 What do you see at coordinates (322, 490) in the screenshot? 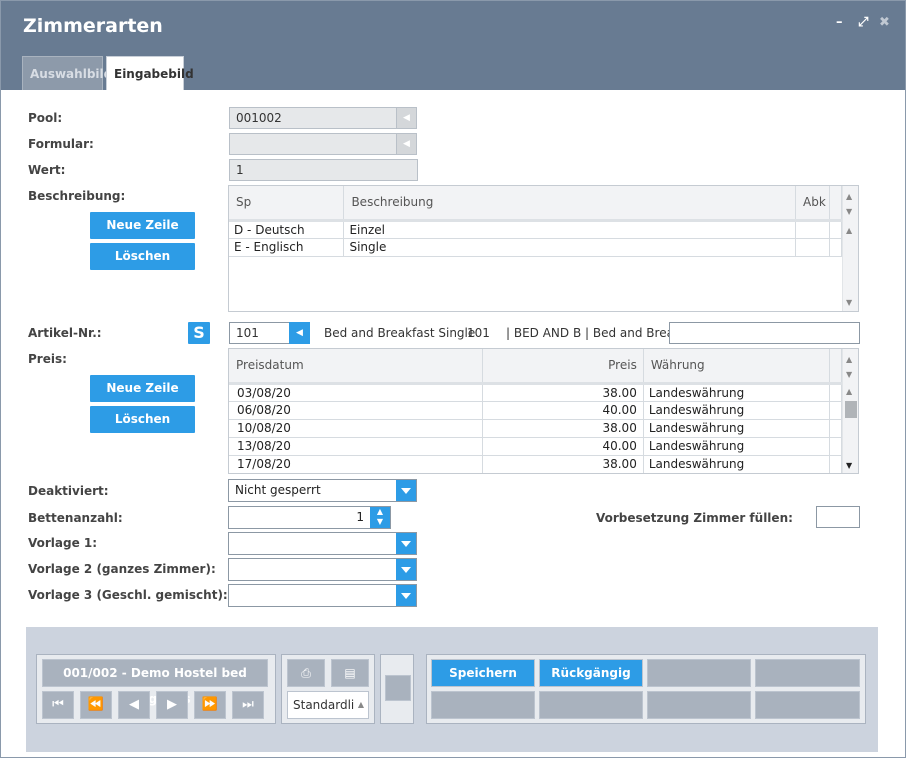
I see `deaktiviert-select: Nicht gesperrt` at bounding box center [322, 490].